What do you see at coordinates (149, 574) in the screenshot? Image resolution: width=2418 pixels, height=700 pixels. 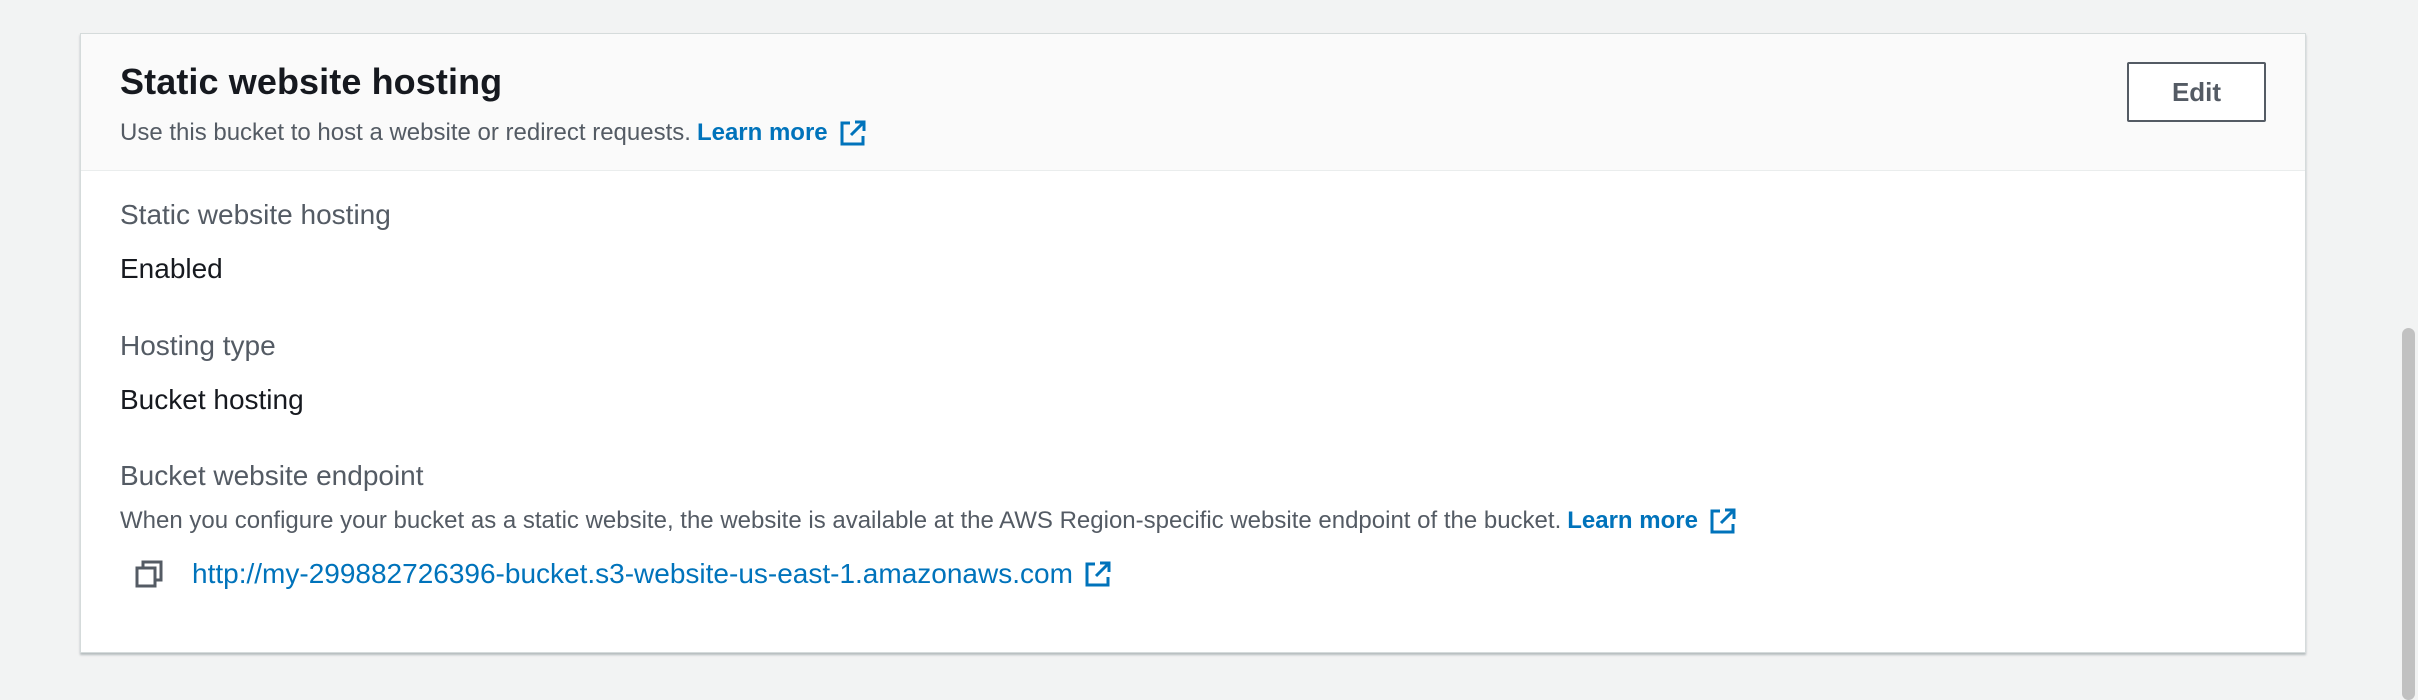 I see `copy-icon` at bounding box center [149, 574].